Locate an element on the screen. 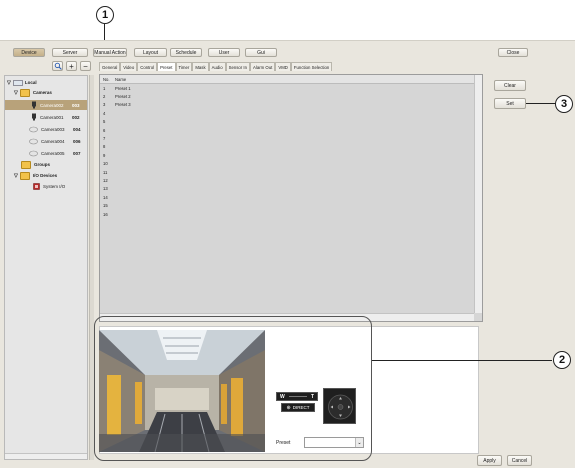 Image resolution: width=575 pixels, height=468 pixels. table-row: 12 is located at coordinates (107, 180).